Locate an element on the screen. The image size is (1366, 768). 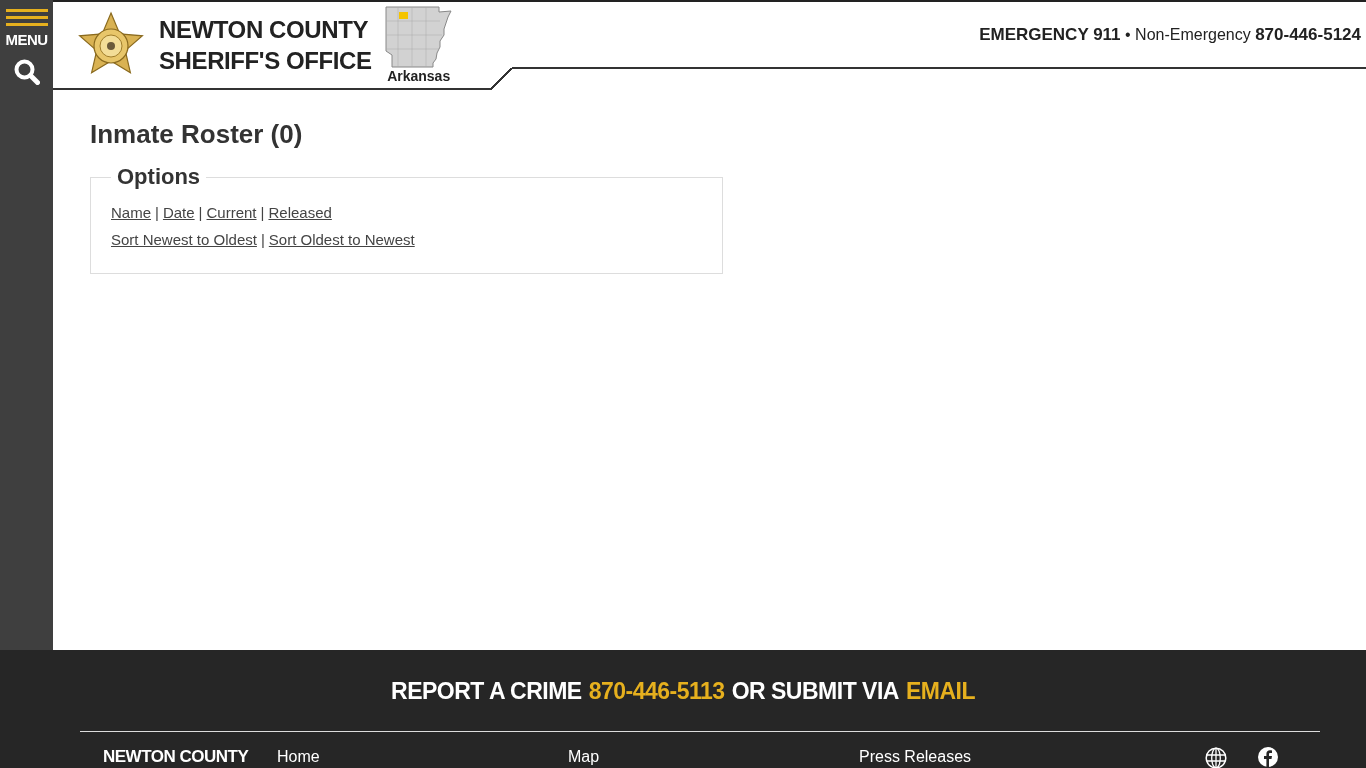
state-map is located at coordinates (418, 36).